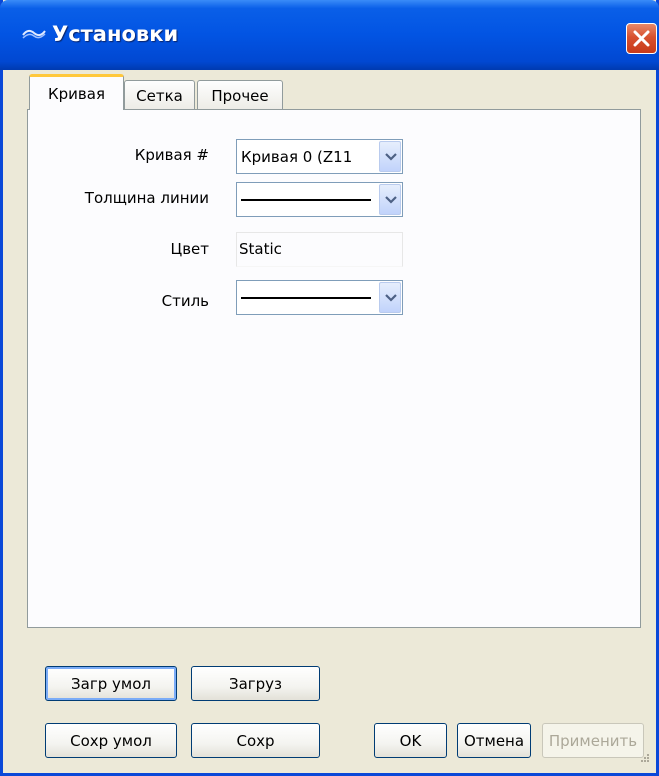  I want to click on button-label: Сохр, so click(255, 740).